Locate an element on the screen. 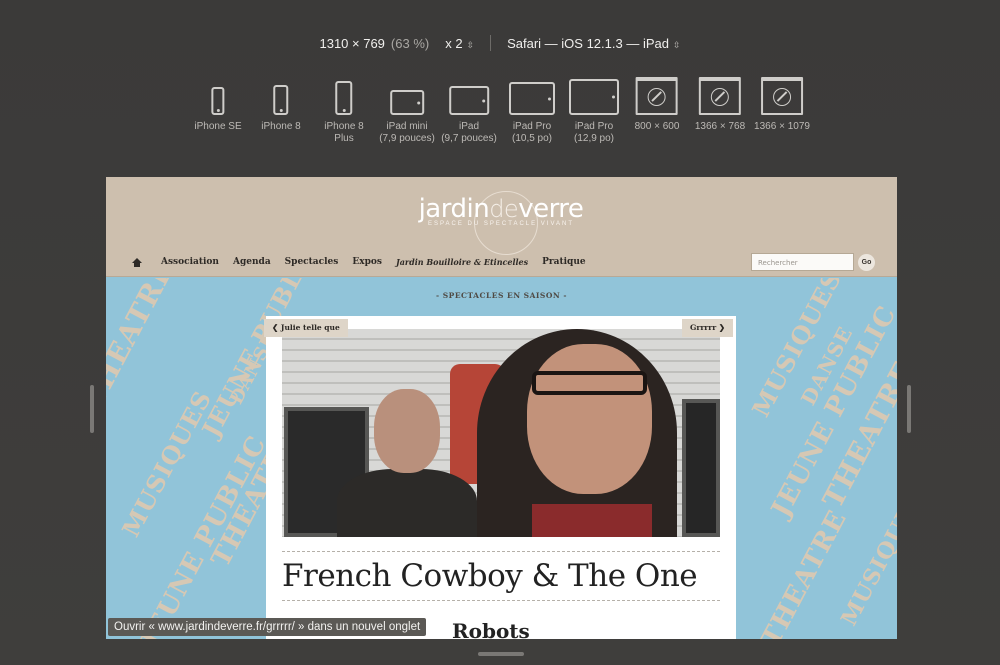  device-iphone-8: iPhone 8 is located at coordinates (281, 104).